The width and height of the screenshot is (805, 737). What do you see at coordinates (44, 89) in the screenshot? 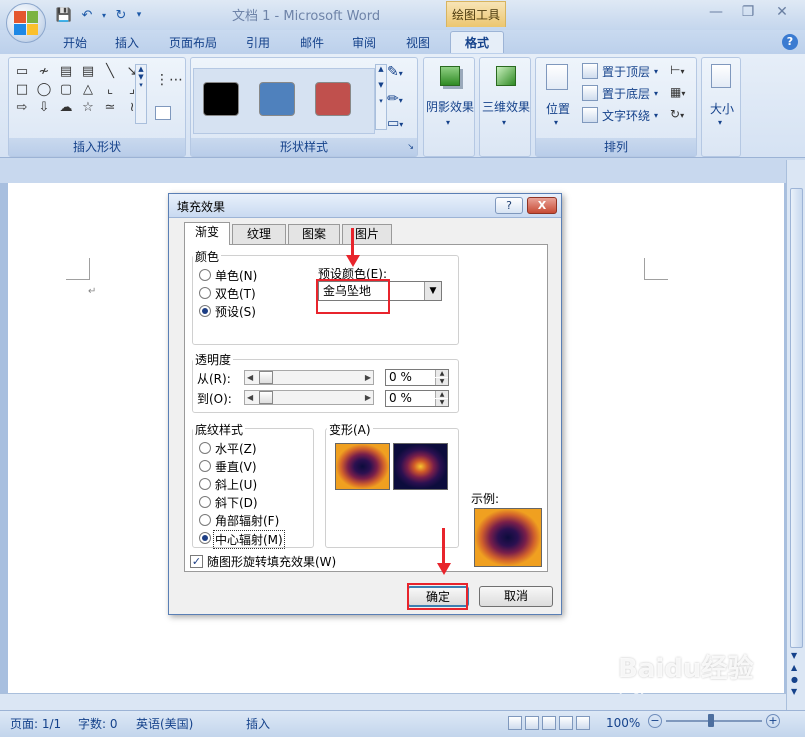
I see `oval-shape-icon: ◯` at bounding box center [44, 89].